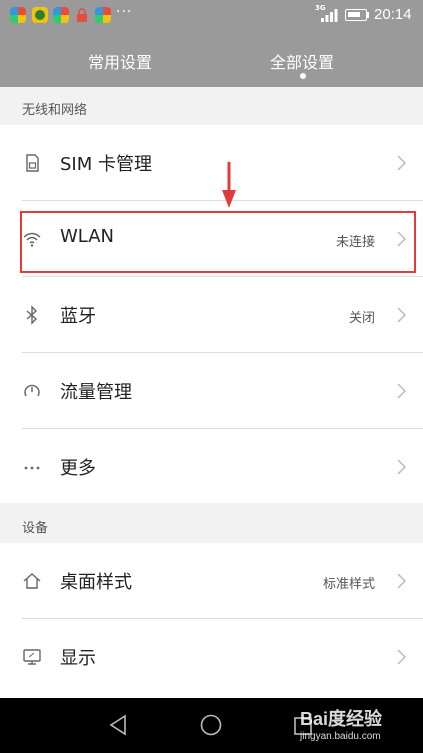 This screenshot has width=423, height=753. What do you see at coordinates (329, 15) in the screenshot?
I see `signal-icon` at bounding box center [329, 15].